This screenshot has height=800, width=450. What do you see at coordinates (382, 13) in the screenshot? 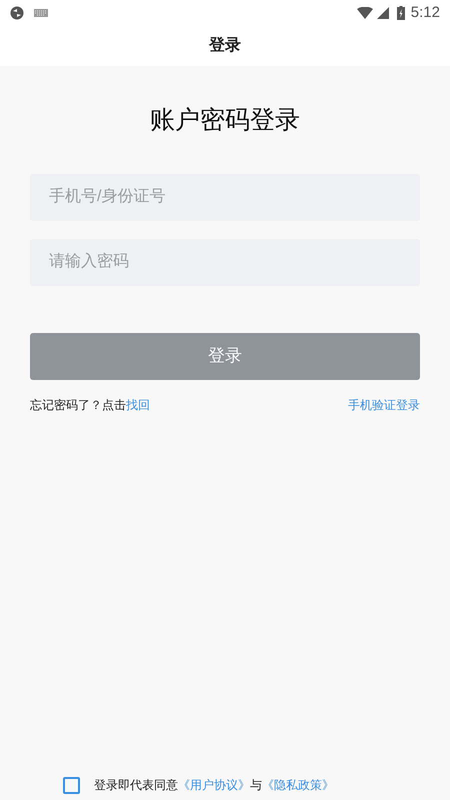
I see `signal-icon` at bounding box center [382, 13].